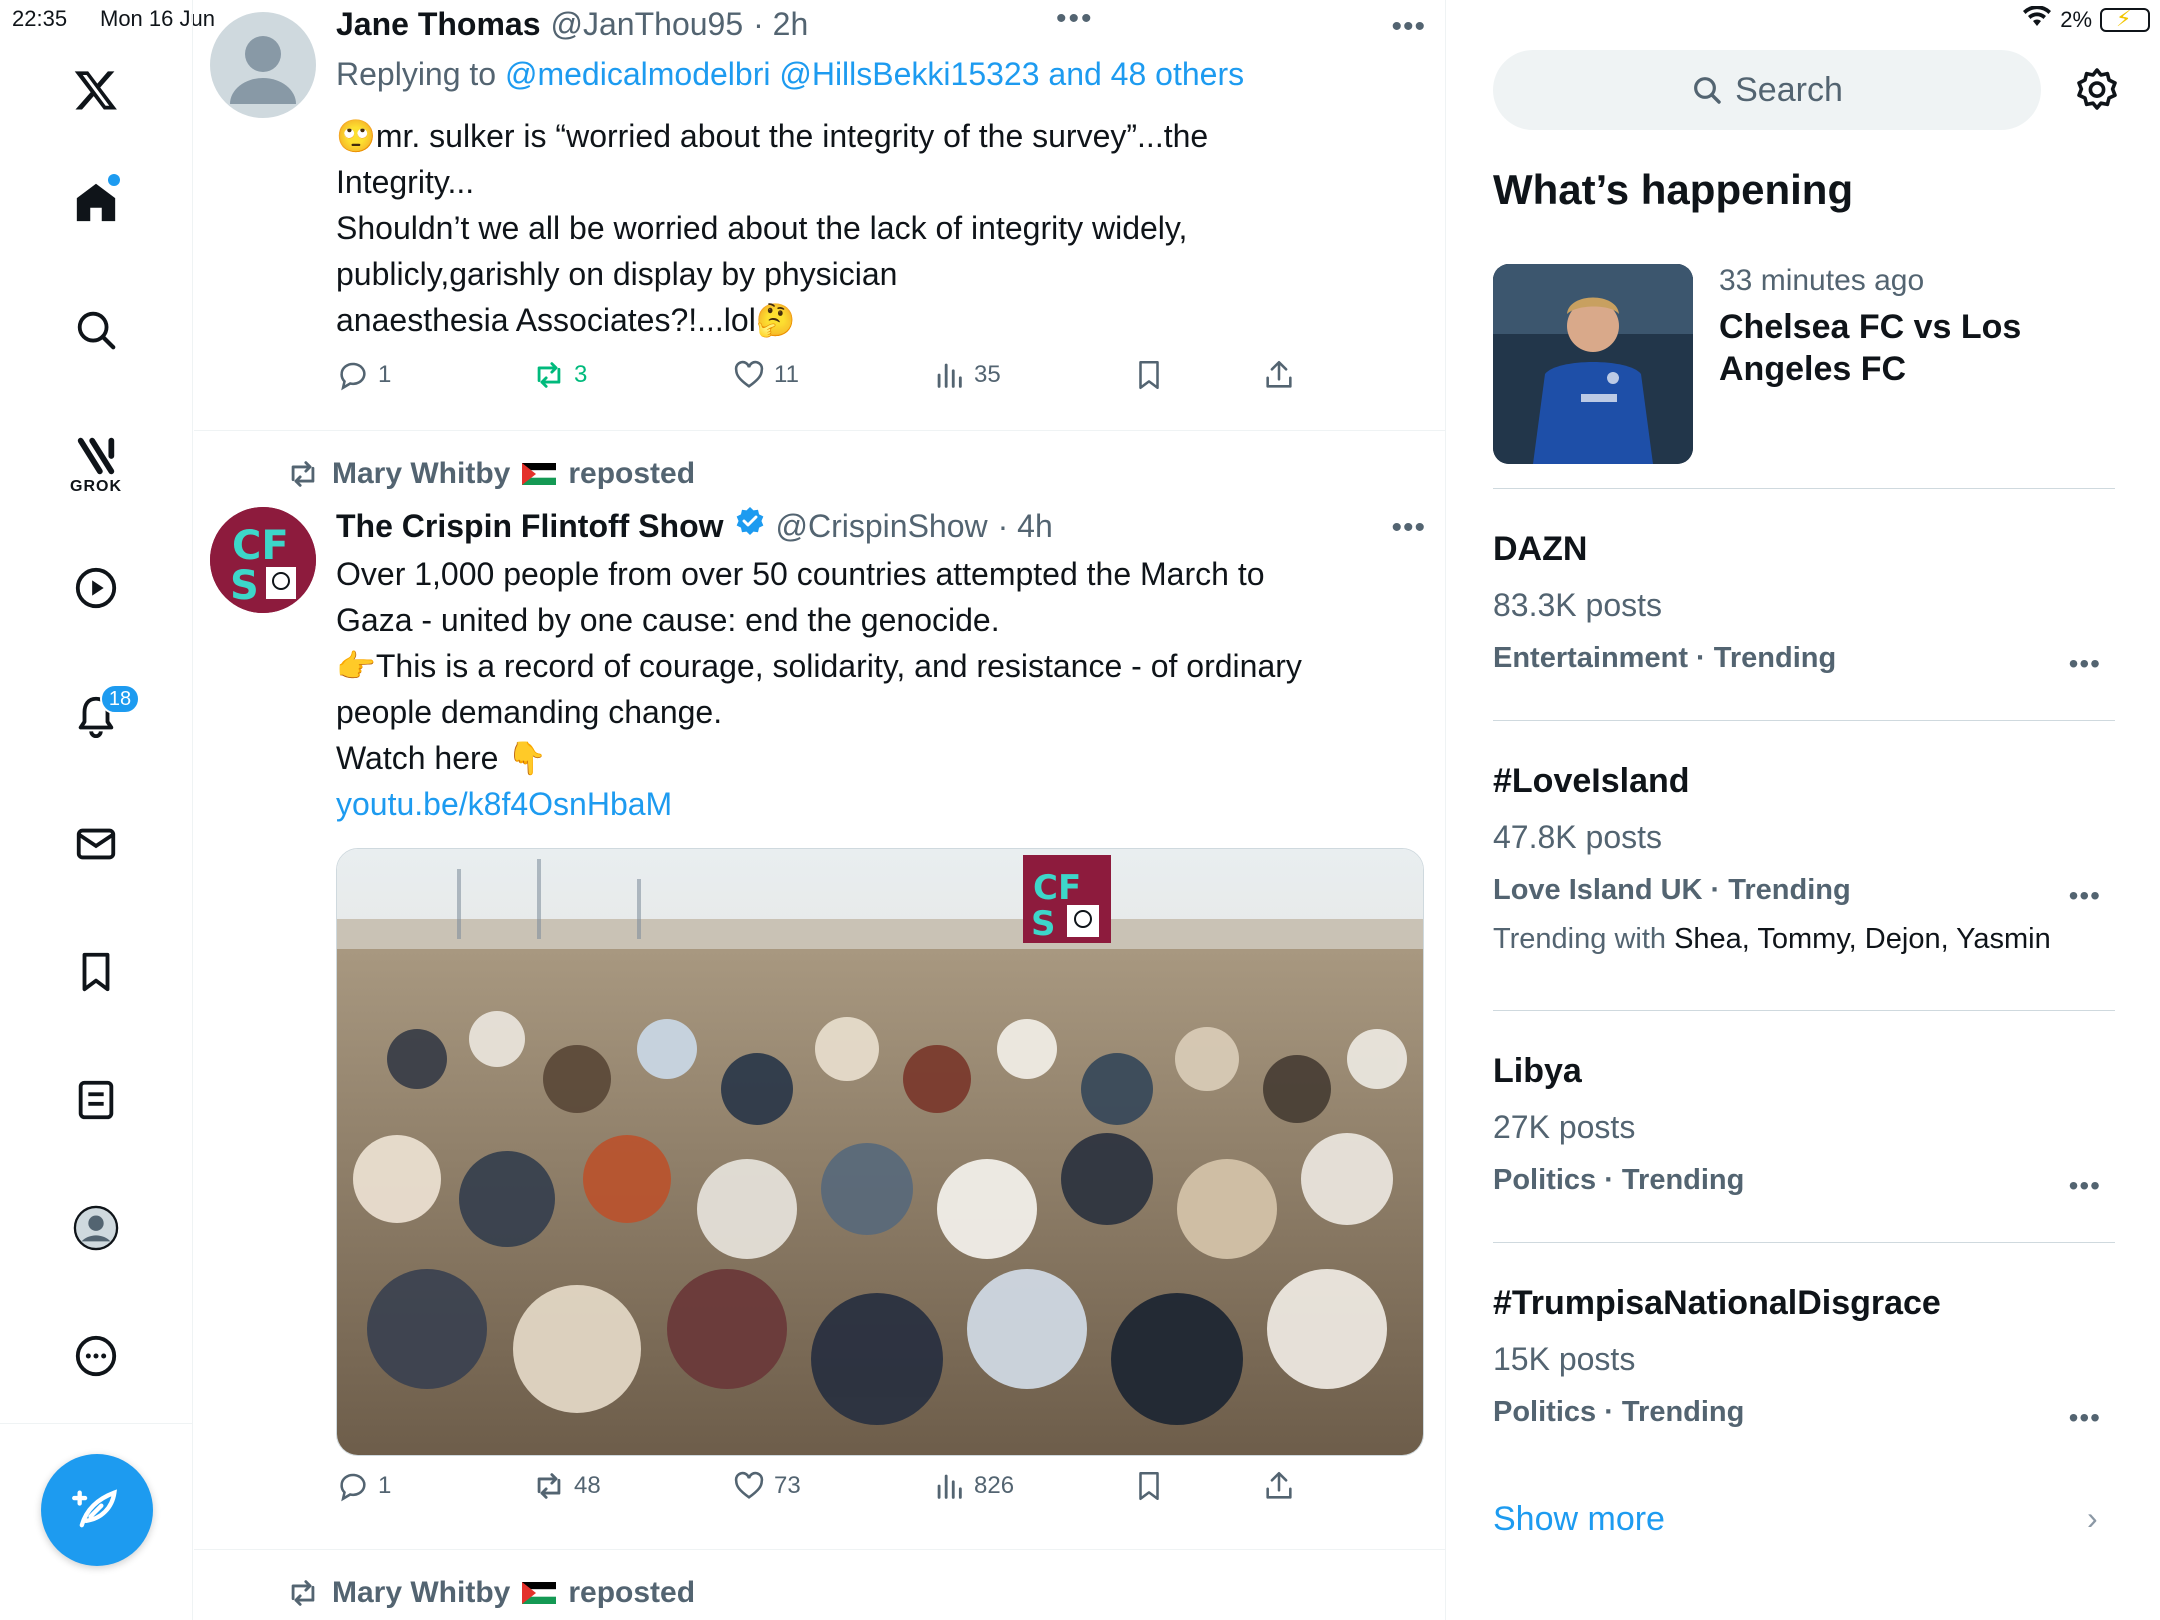 This screenshot has height=1620, width=2160. I want to click on bookmarks-icon, so click(96, 972).